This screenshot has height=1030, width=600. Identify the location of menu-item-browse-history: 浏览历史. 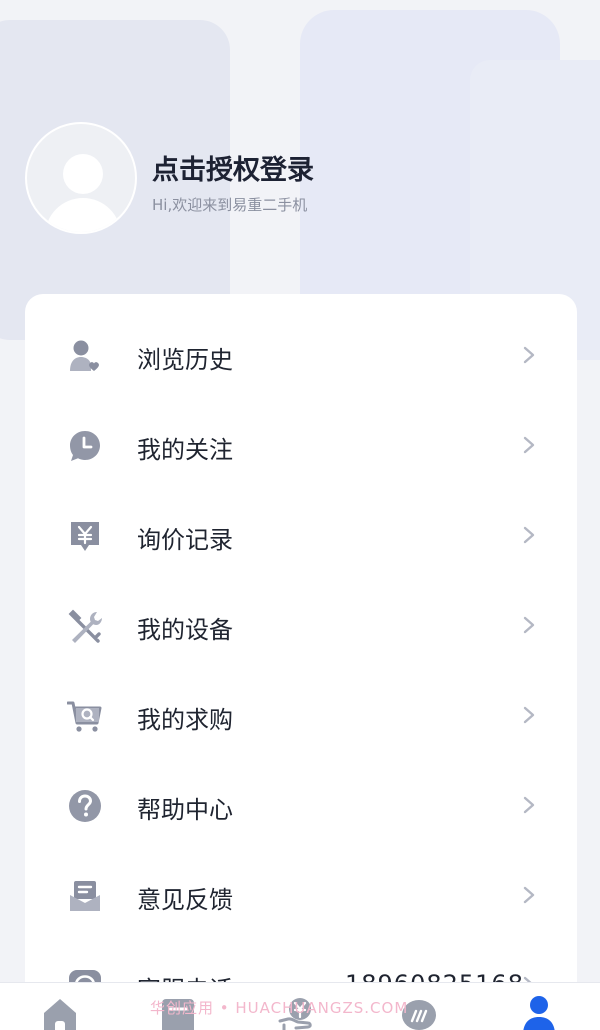
(301, 355).